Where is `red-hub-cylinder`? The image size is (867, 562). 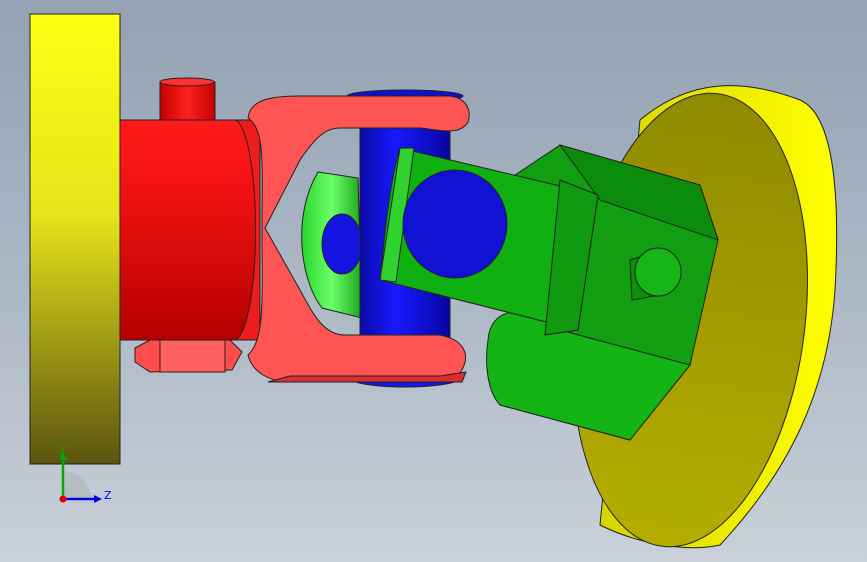 red-hub-cylinder is located at coordinates (190, 225).